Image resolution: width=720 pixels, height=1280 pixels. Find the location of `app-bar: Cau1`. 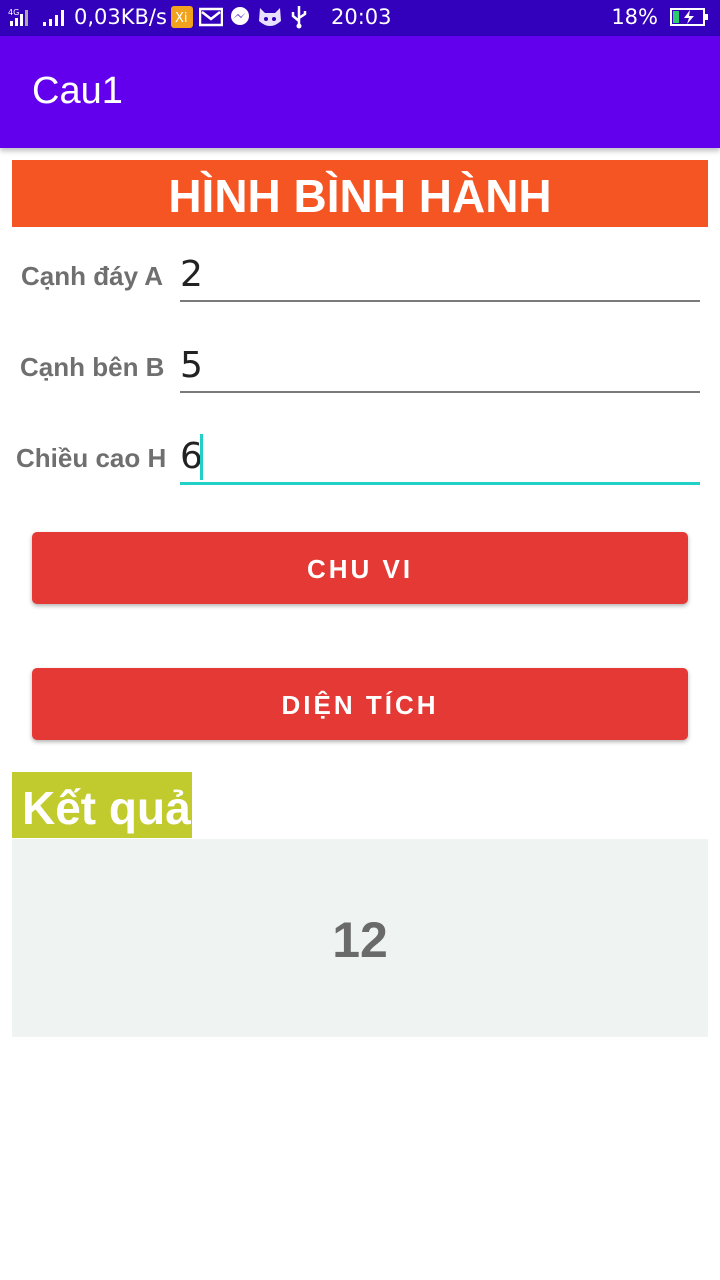

app-bar: Cau1 is located at coordinates (360, 92).